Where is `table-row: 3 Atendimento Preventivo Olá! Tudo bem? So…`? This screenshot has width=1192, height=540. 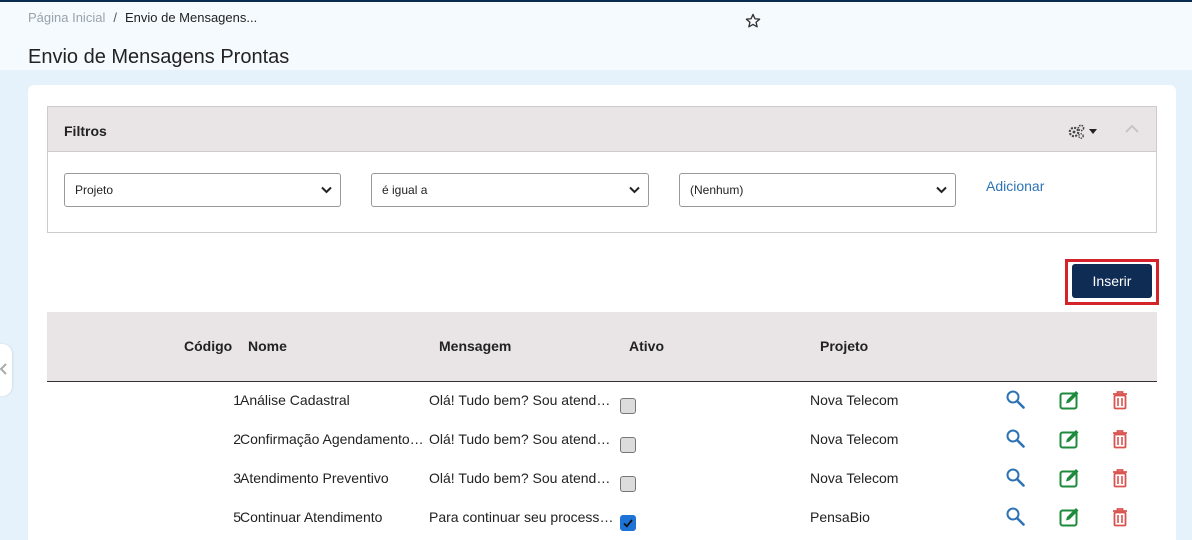
table-row: 3 Atendimento Preventivo Olá! Tudo bem? So… is located at coordinates (602, 480).